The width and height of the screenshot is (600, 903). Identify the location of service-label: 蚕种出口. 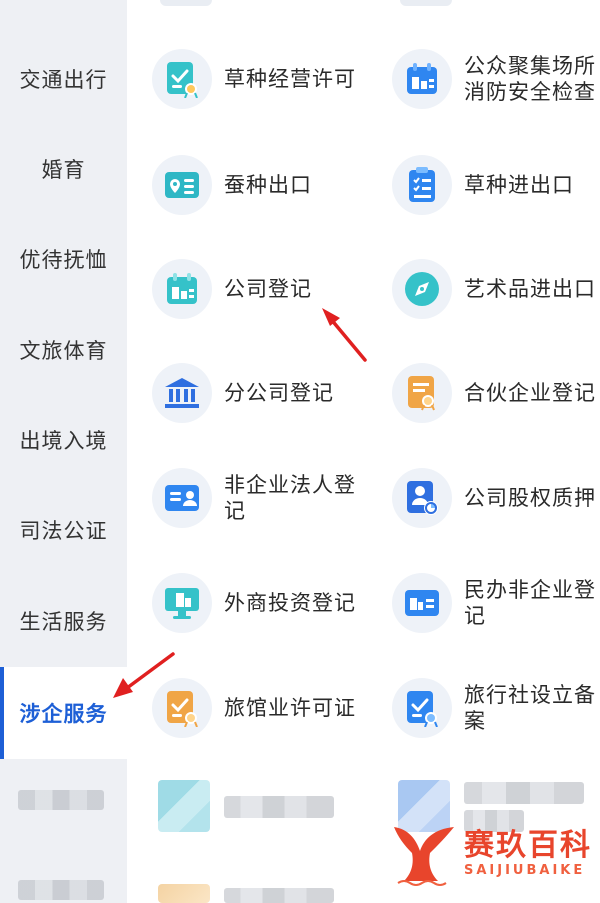
(268, 185).